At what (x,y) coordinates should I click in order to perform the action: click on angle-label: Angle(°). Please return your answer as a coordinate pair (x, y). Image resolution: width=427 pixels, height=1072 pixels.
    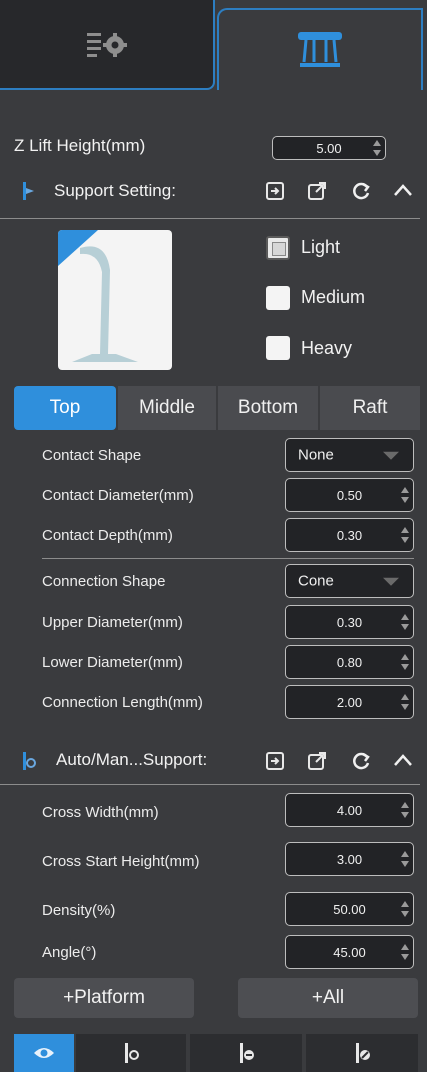
    Looking at the image, I should click on (69, 952).